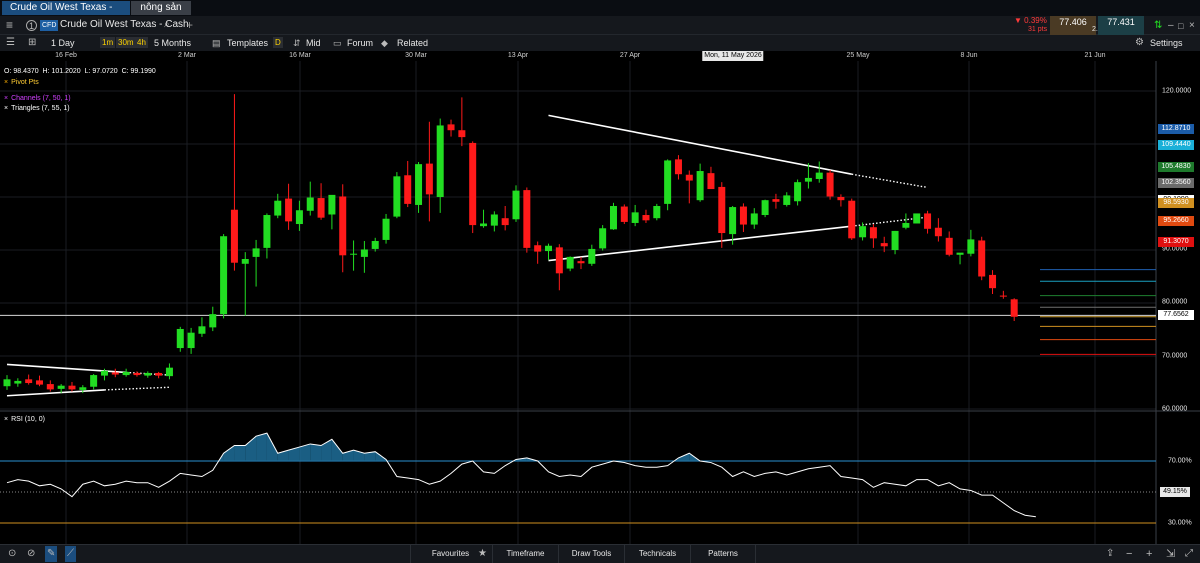 The image size is (1200, 563). Describe the element at coordinates (1166, 43) in the screenshot. I see `settings-button: Settings` at that location.